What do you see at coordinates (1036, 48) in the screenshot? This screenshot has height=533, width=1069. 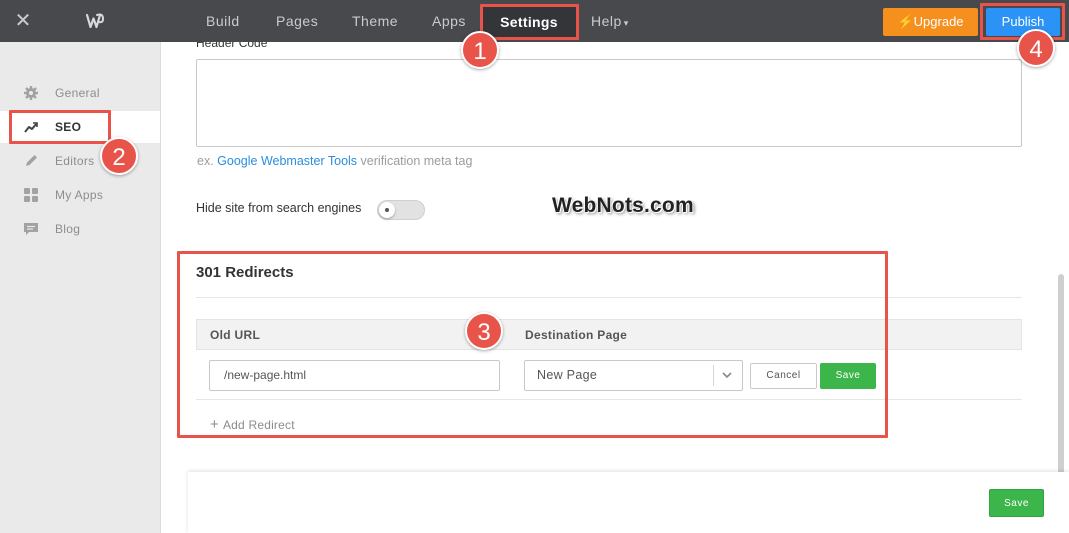 I see `step-badge-4: 4` at bounding box center [1036, 48].